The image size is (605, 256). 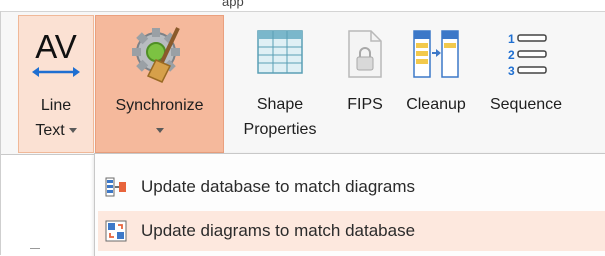 What do you see at coordinates (280, 104) in the screenshot?
I see `shape-properties-label-line1: Shape` at bounding box center [280, 104].